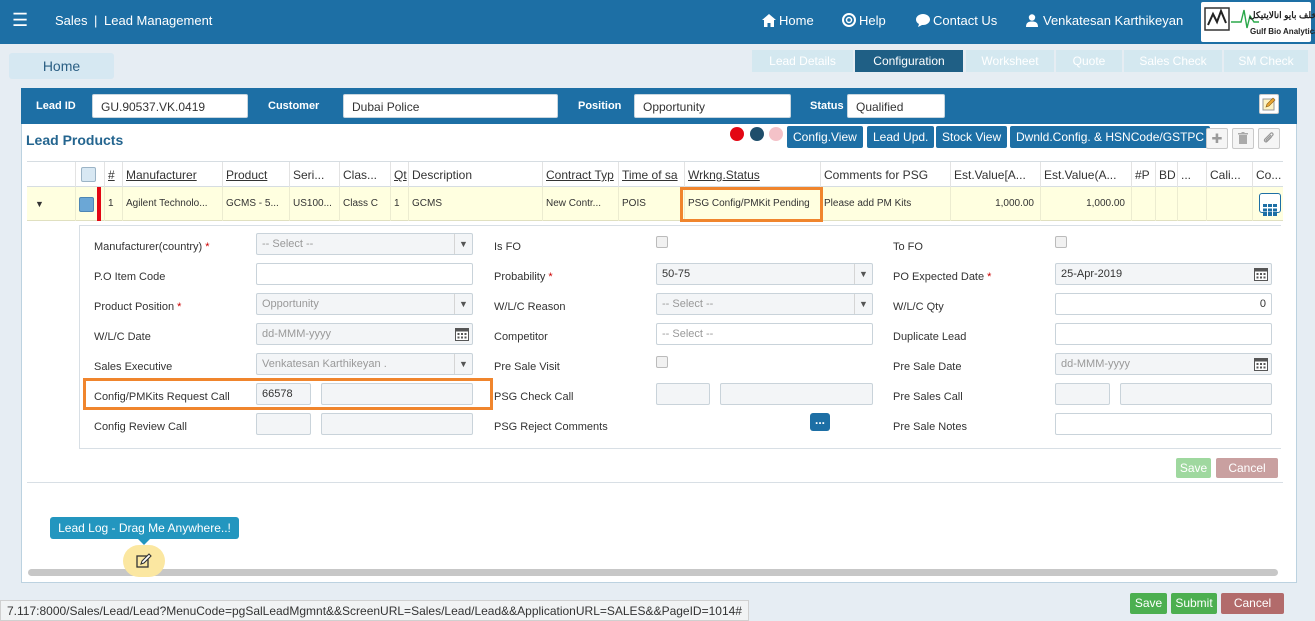 Image resolution: width=1315 pixels, height=621 pixels. Describe the element at coordinates (144, 528) in the screenshot. I see `lead-log-button: Lead Log - Drag Me Anywhere..!` at that location.